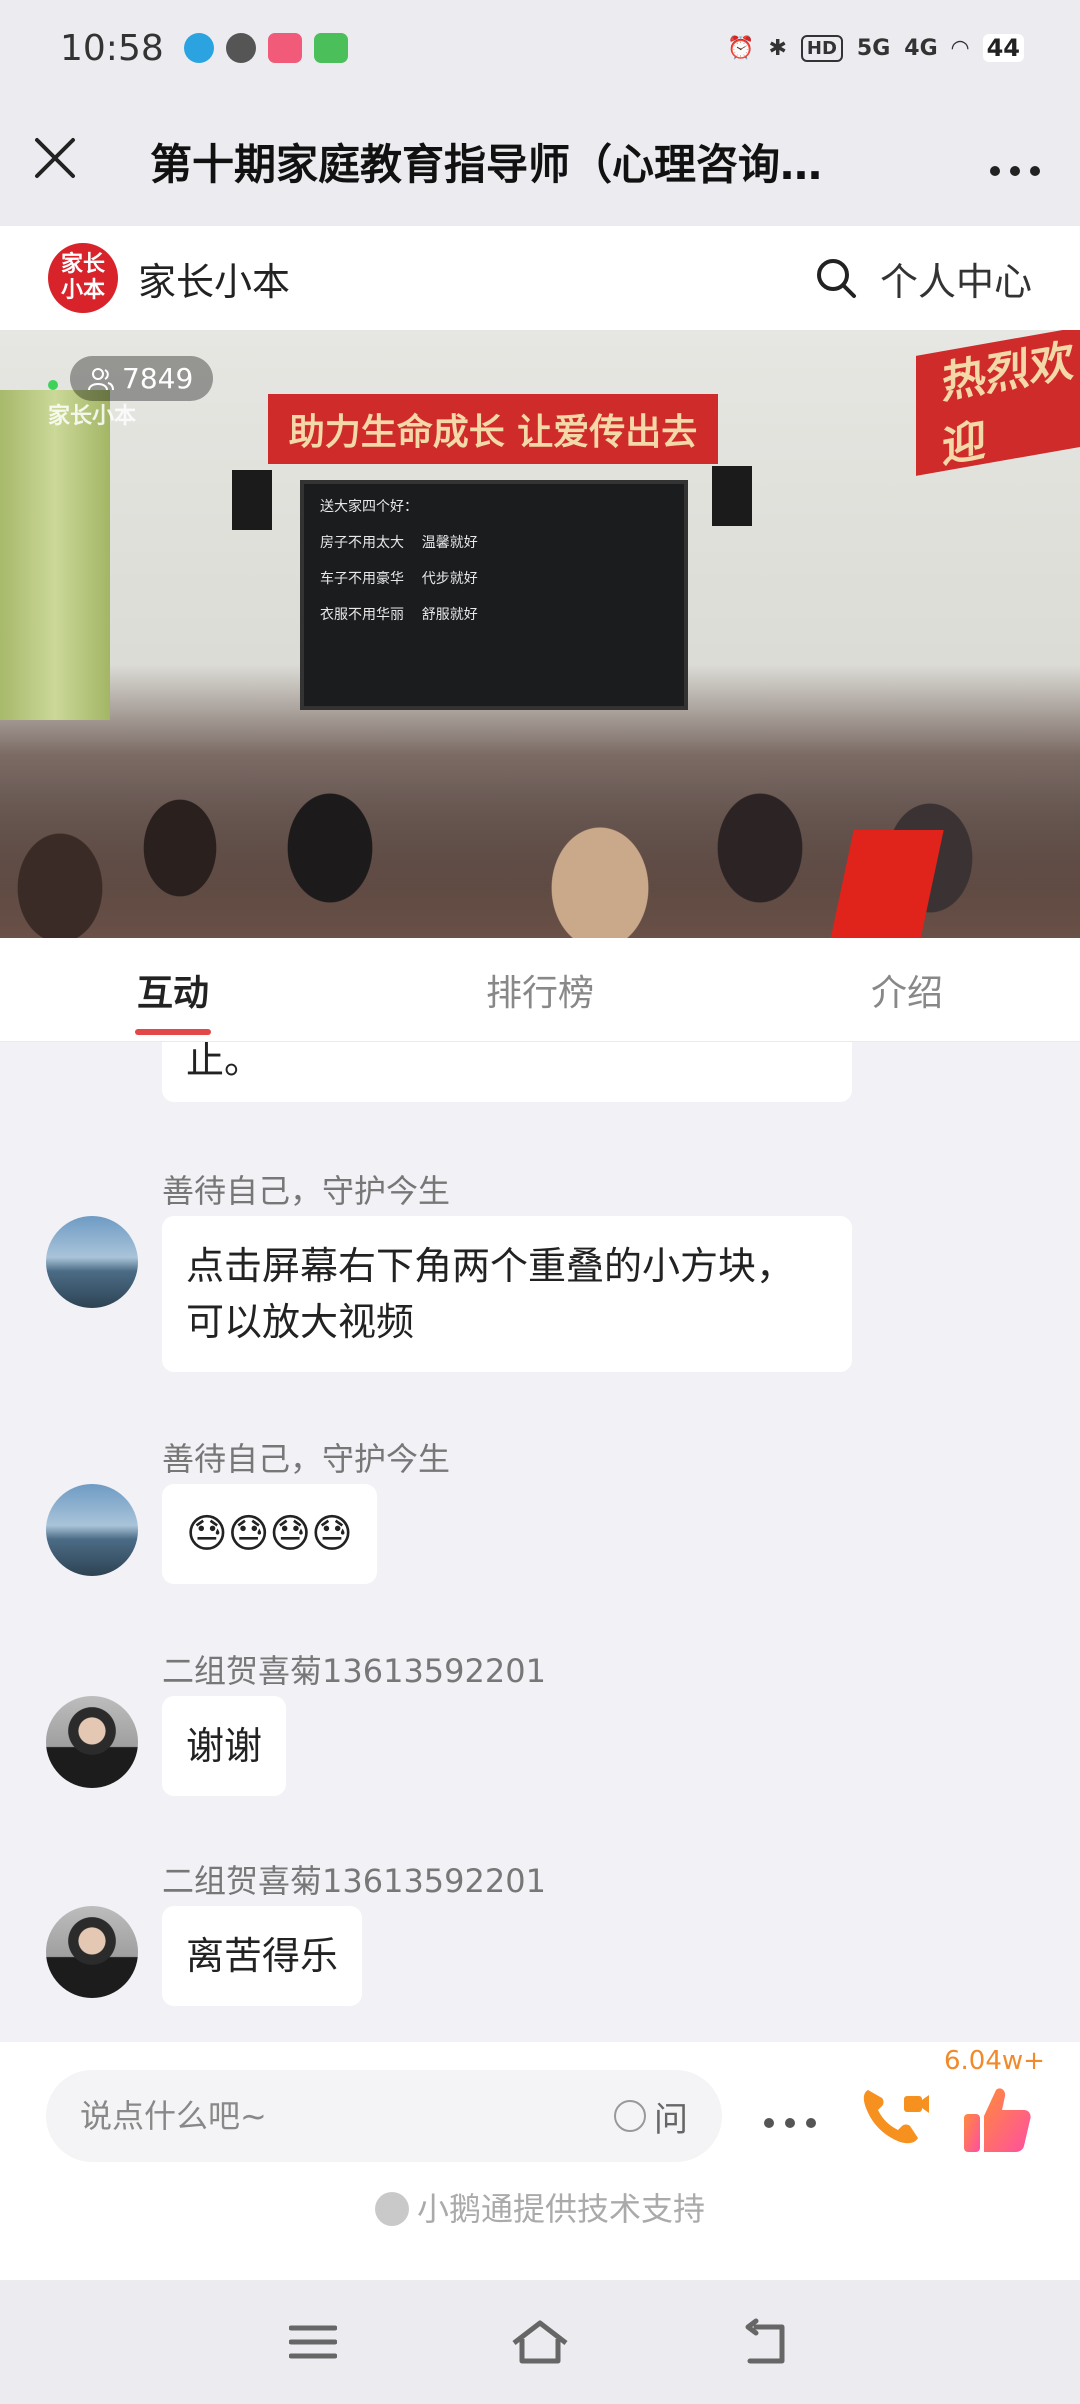  Describe the element at coordinates (540, 48) in the screenshot. I see `status-bar: 10:58 ⏰ ✱ HD 5G 4G ◠ 44` at that location.